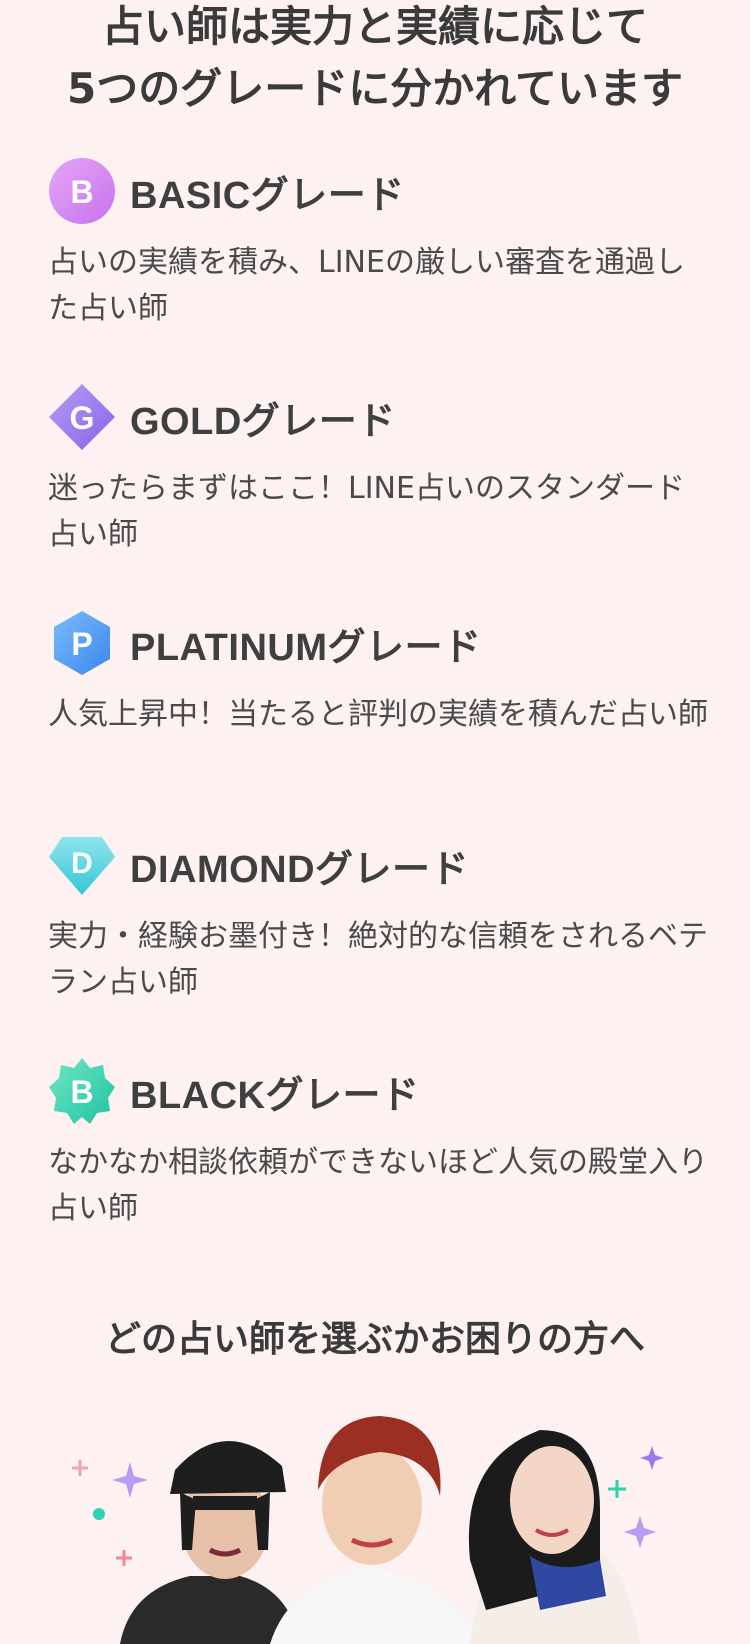  I want to click on diamond-badge-icon: D, so click(82, 865).